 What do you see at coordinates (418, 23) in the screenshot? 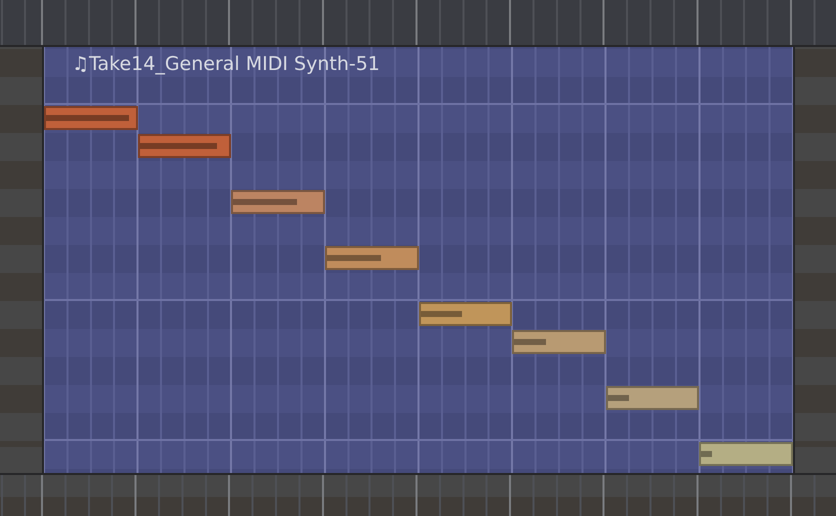
I see `timeline-ruler` at bounding box center [418, 23].